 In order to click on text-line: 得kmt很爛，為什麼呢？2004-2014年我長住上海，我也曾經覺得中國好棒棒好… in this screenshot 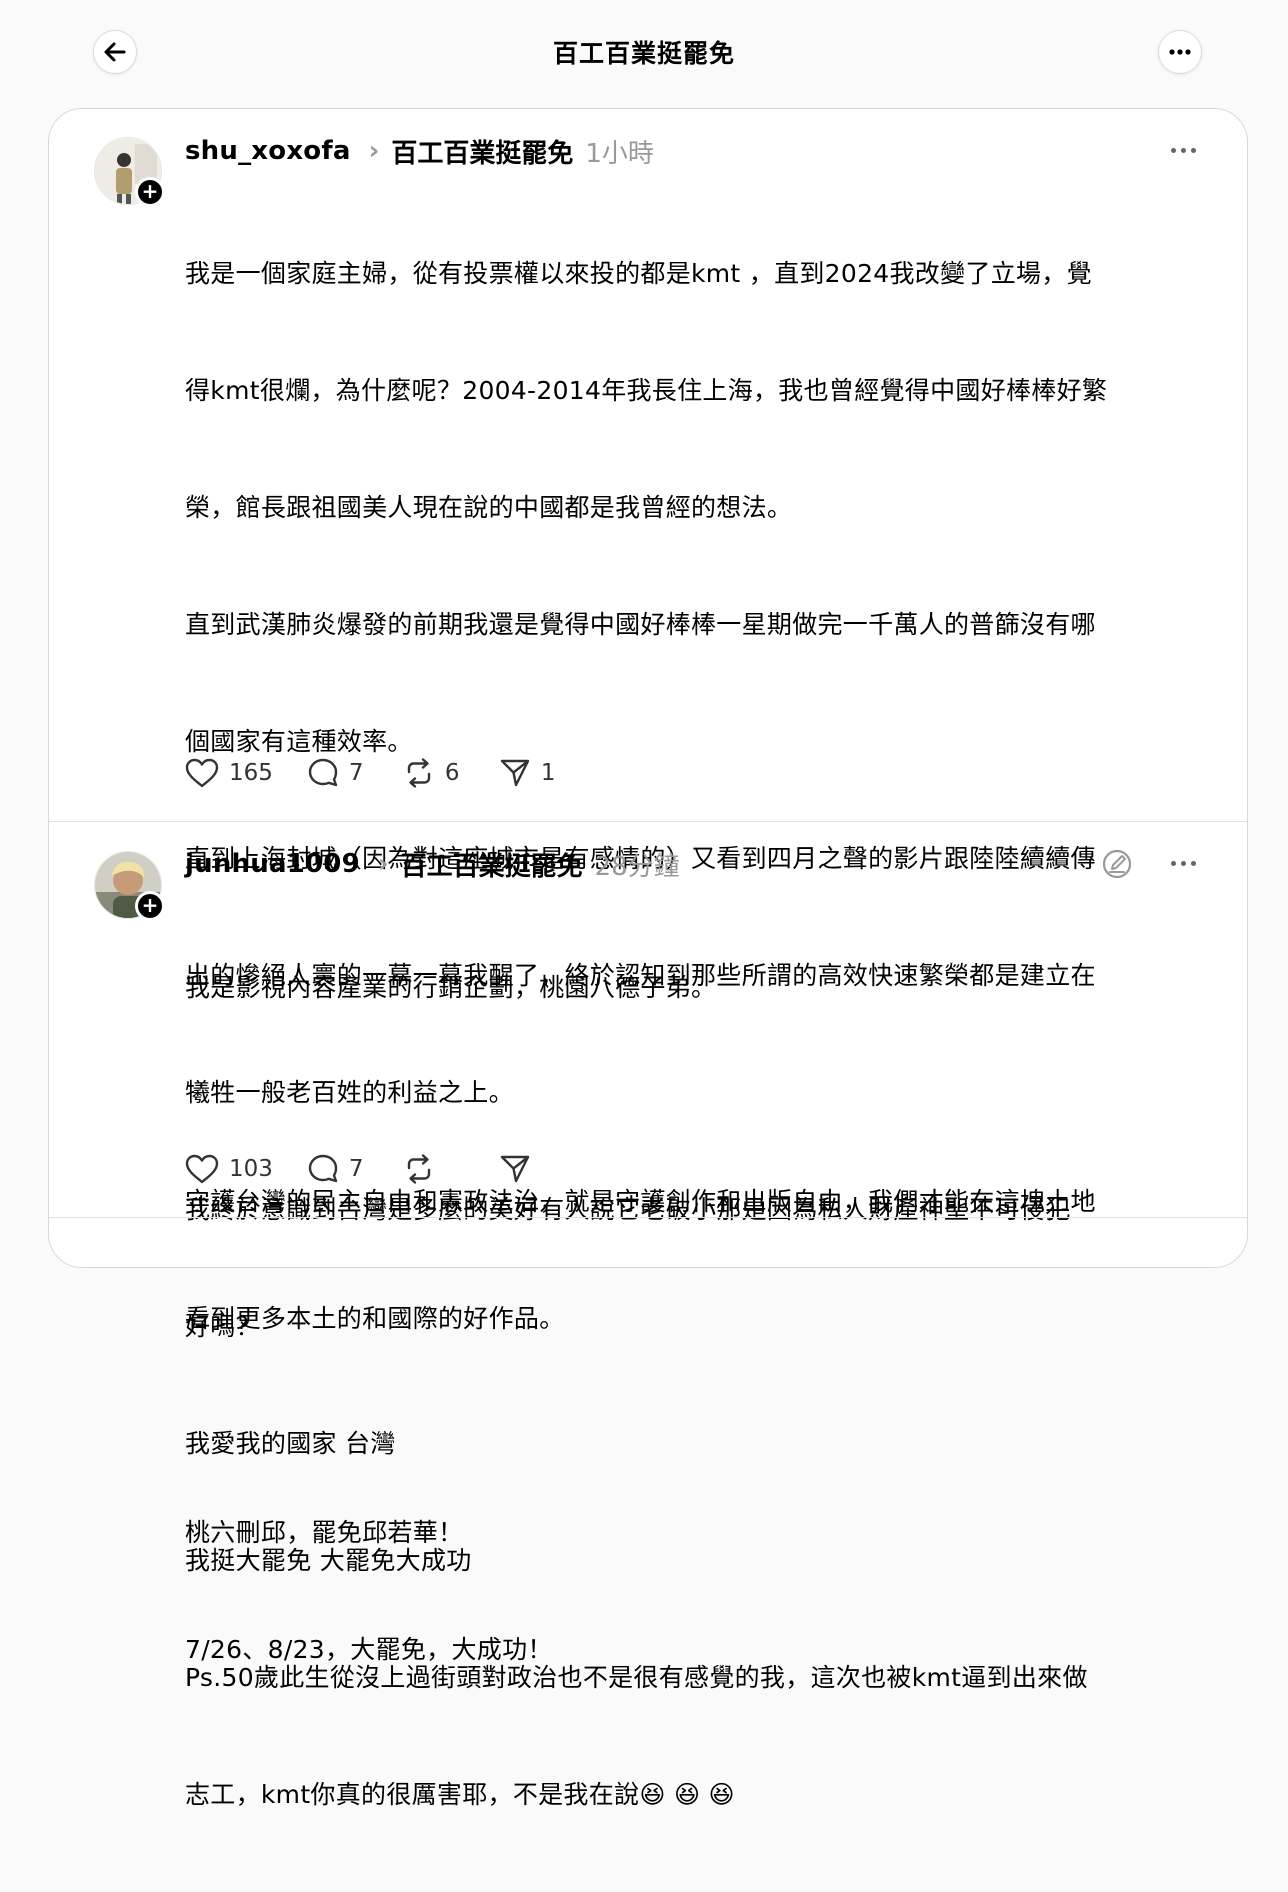, I will do `click(646, 390)`.